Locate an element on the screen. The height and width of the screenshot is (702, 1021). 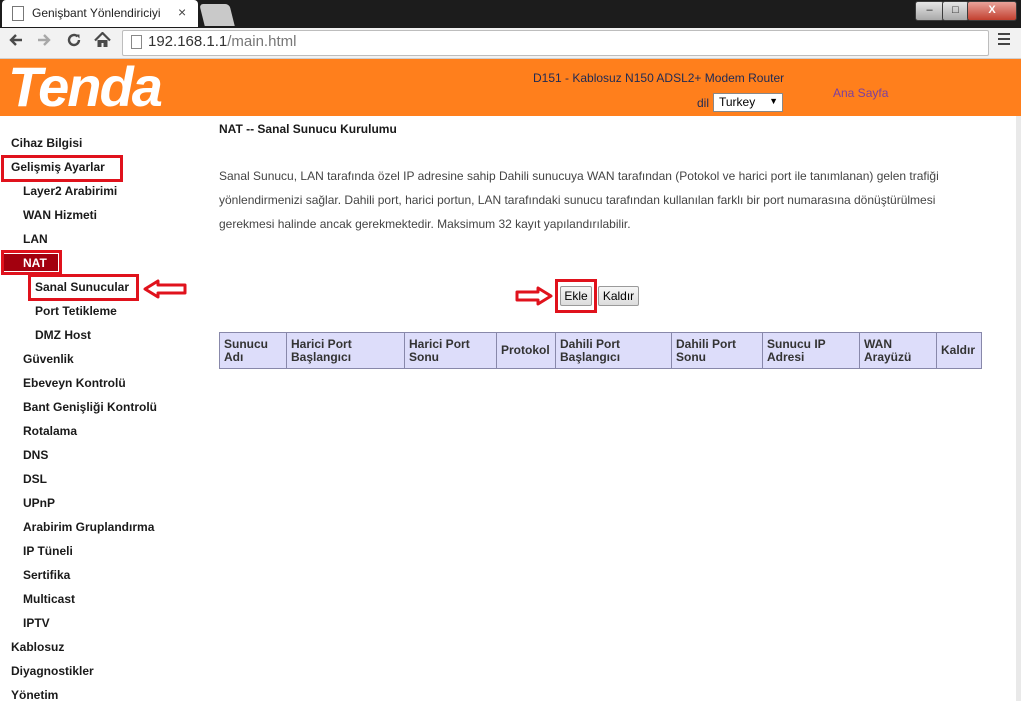
page-favicon-icon is located at coordinates (18, 13).